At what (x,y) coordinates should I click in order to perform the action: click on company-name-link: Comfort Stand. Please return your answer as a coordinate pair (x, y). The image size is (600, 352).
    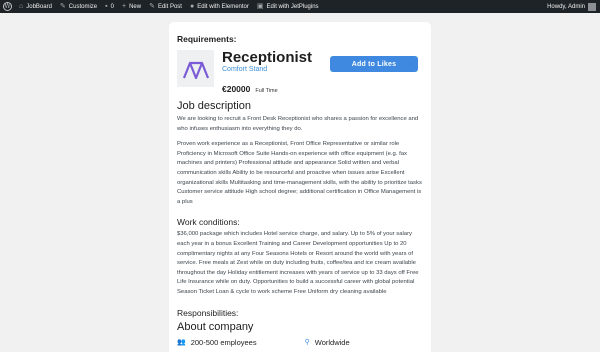
    Looking at the image, I should click on (267, 69).